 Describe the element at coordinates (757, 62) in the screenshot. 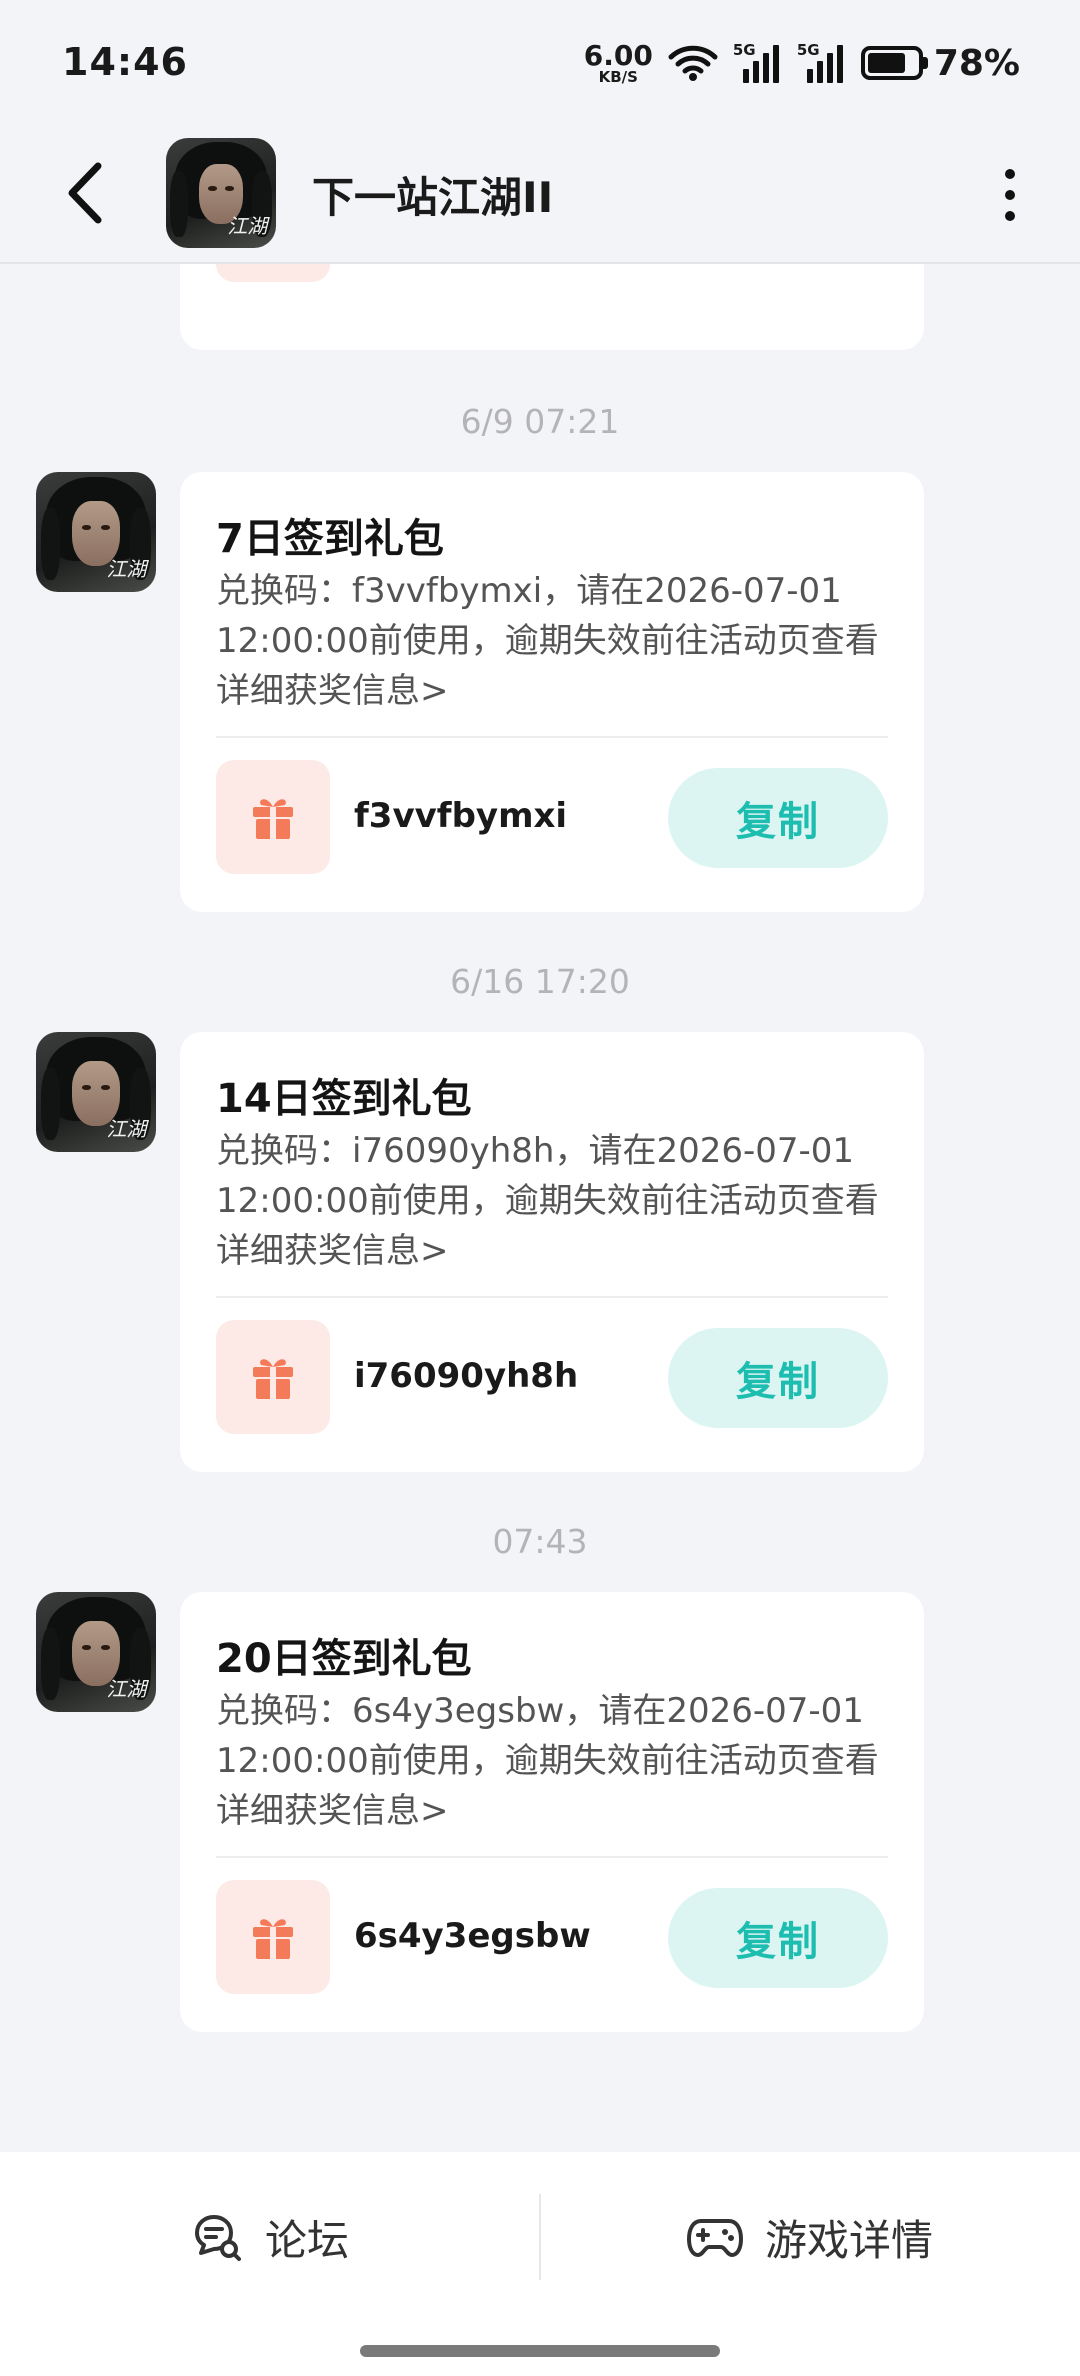

I see `signal-1-icon: 5G` at that location.